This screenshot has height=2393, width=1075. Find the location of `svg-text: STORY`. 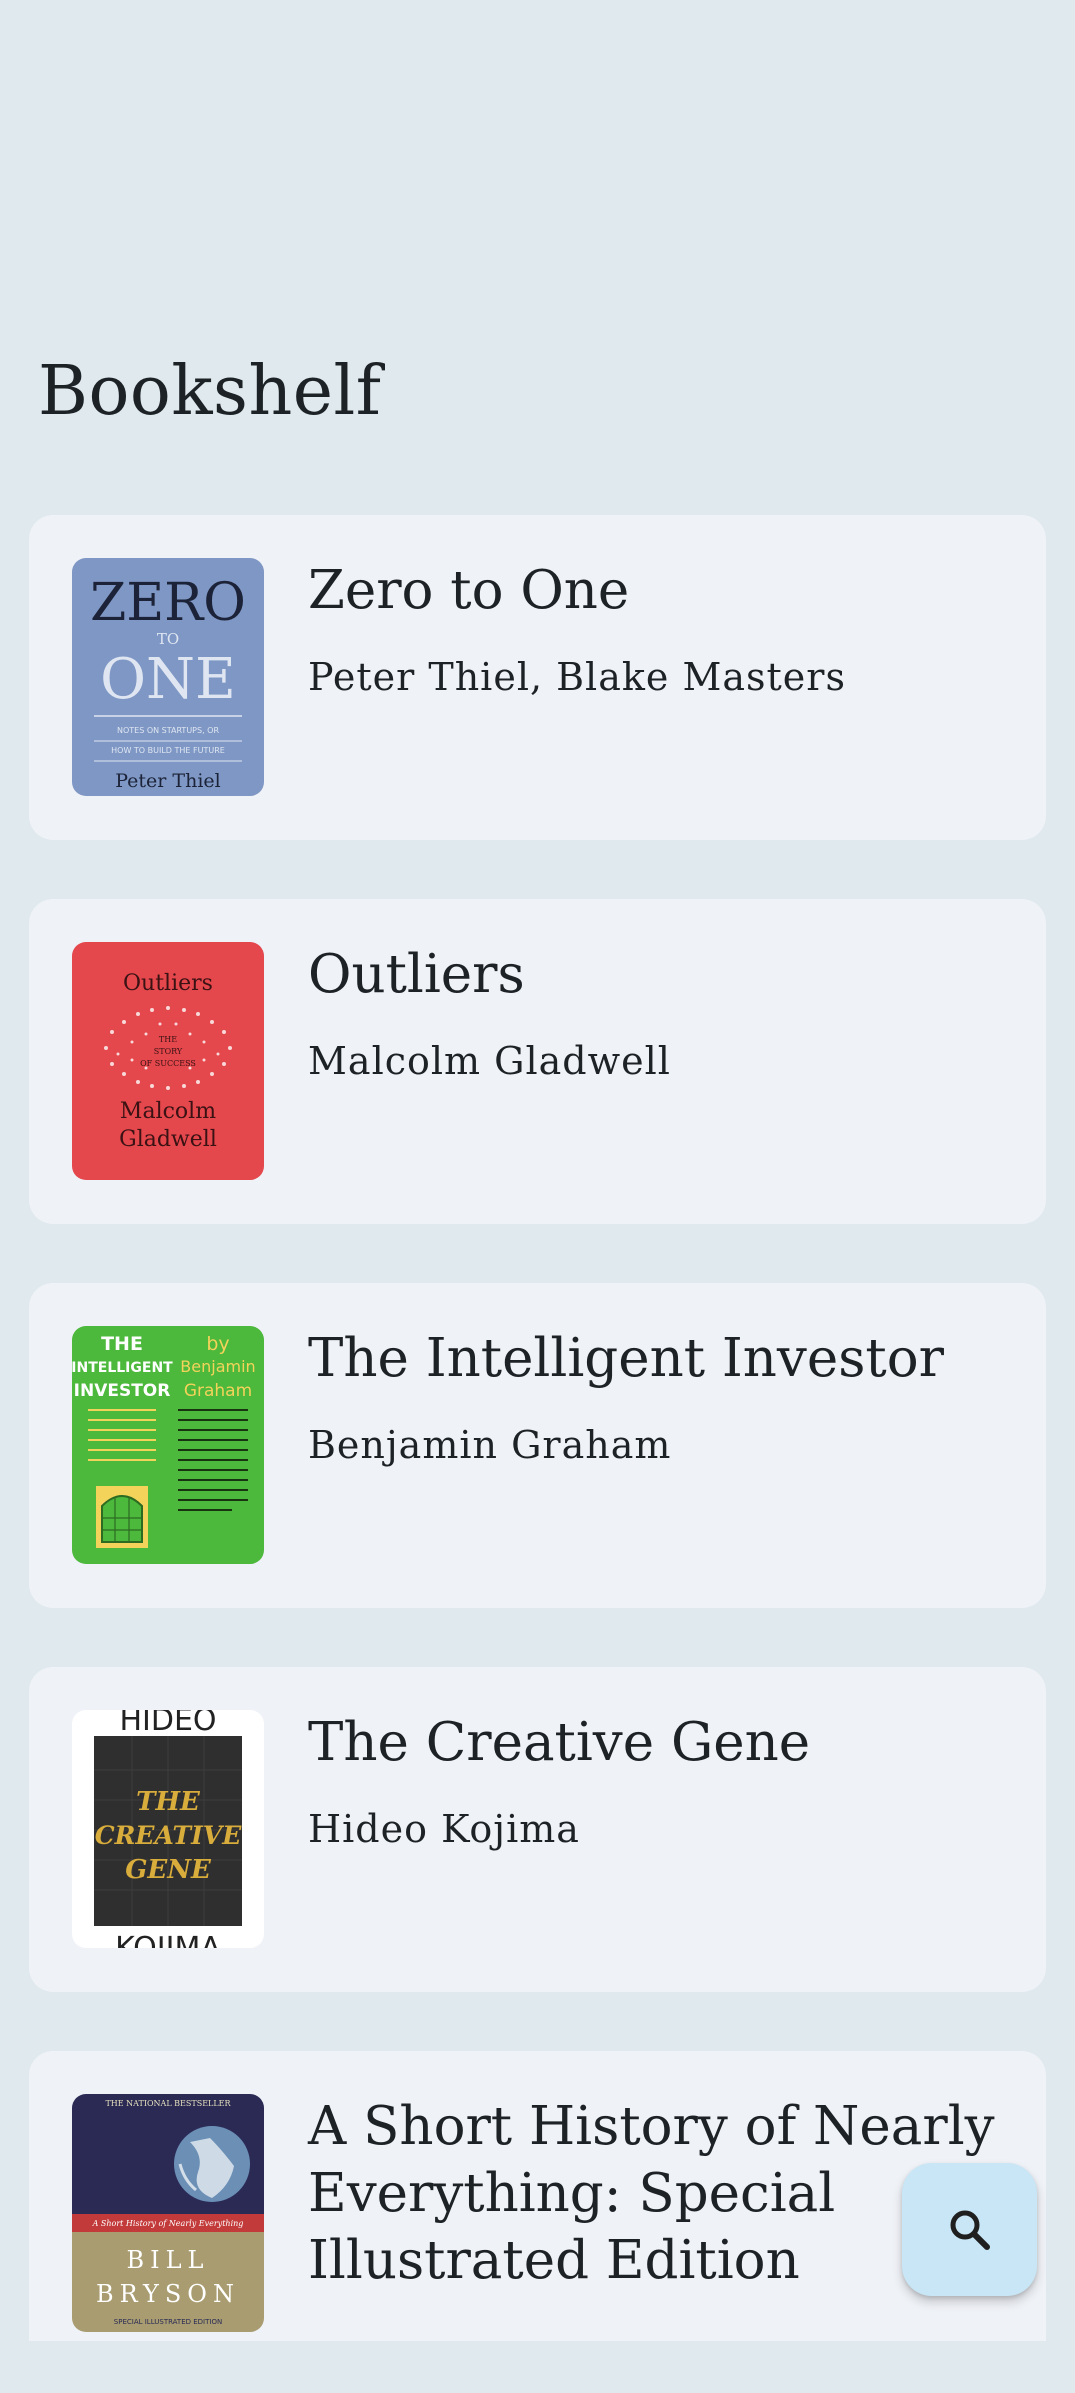

svg-text: STORY is located at coordinates (168, 1051).